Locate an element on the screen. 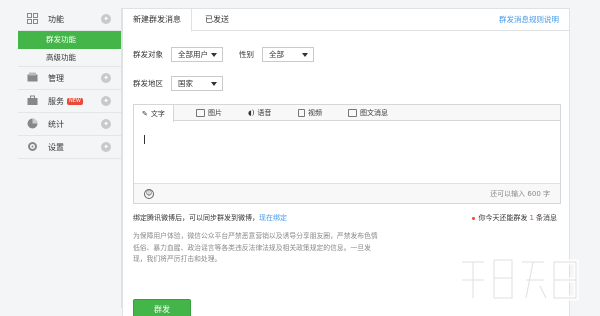 This screenshot has width=600, height=316. alert-dot-icon is located at coordinates (473, 218).